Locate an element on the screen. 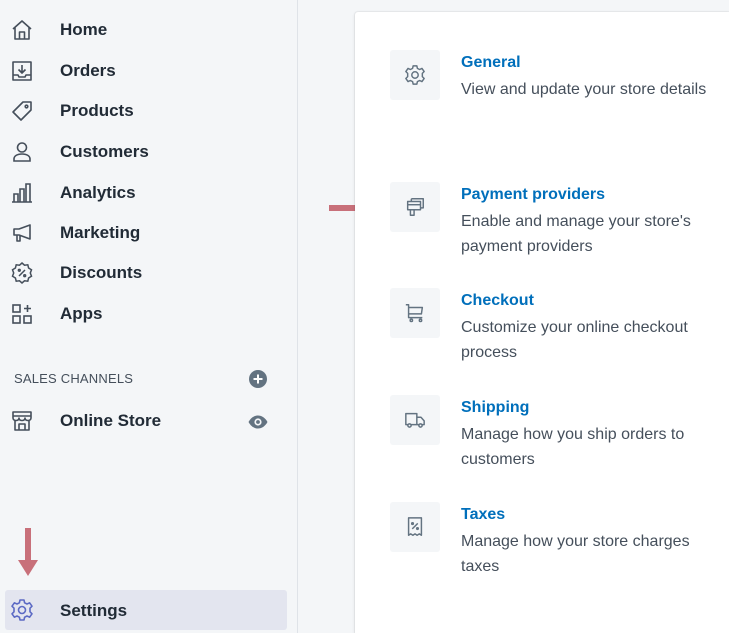  sidebar-item-label: Products is located at coordinates (97, 110).